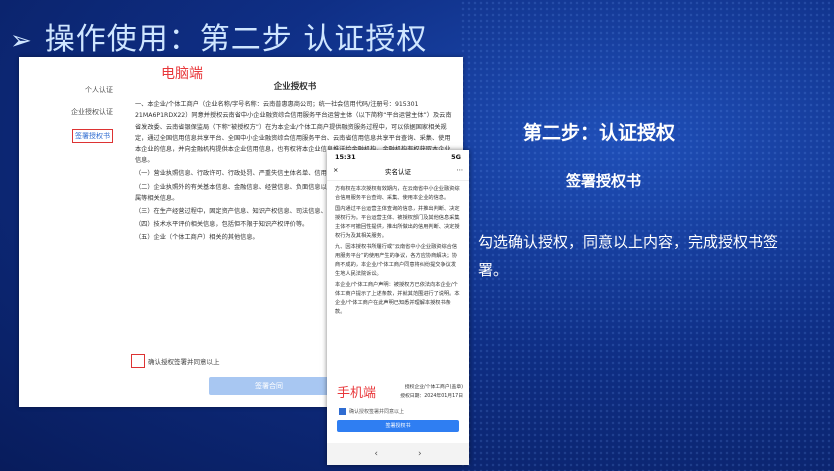  What do you see at coordinates (184, 362) in the screenshot?
I see `consent-label: 确认授权签署并同意以上` at bounding box center [184, 362].